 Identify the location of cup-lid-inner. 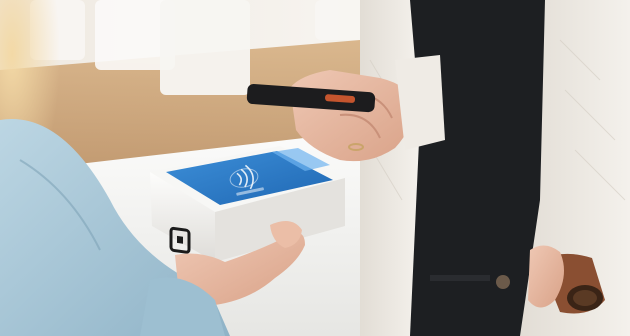
(585, 298).